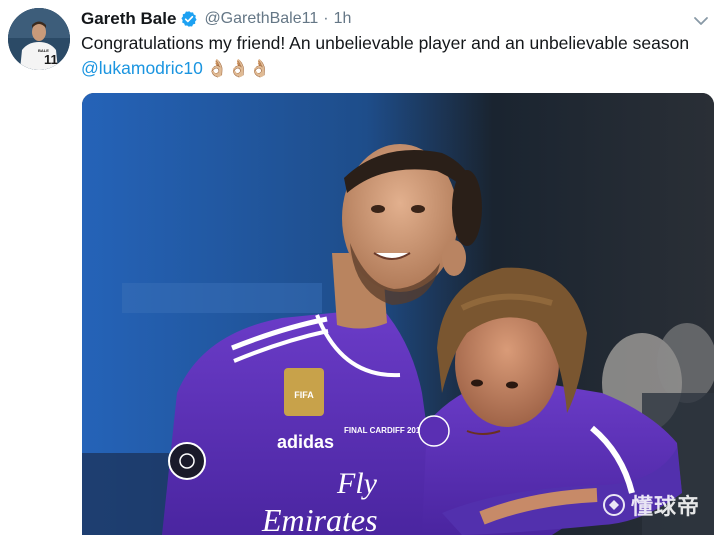  Describe the element at coordinates (238, 68) in the screenshot. I see `ok-hand-emoji-icon: 👌🏼👌🏼👌🏼` at that location.